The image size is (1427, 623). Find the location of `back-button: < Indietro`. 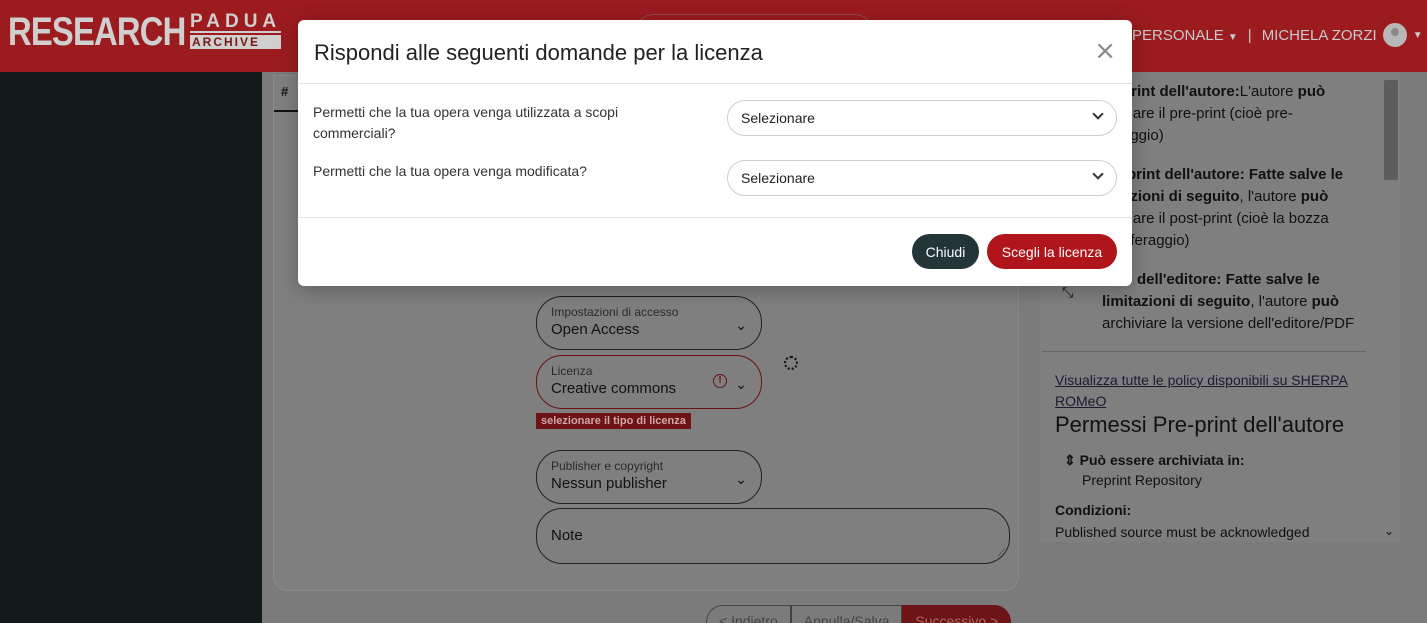

back-button: < Indietro is located at coordinates (748, 614).